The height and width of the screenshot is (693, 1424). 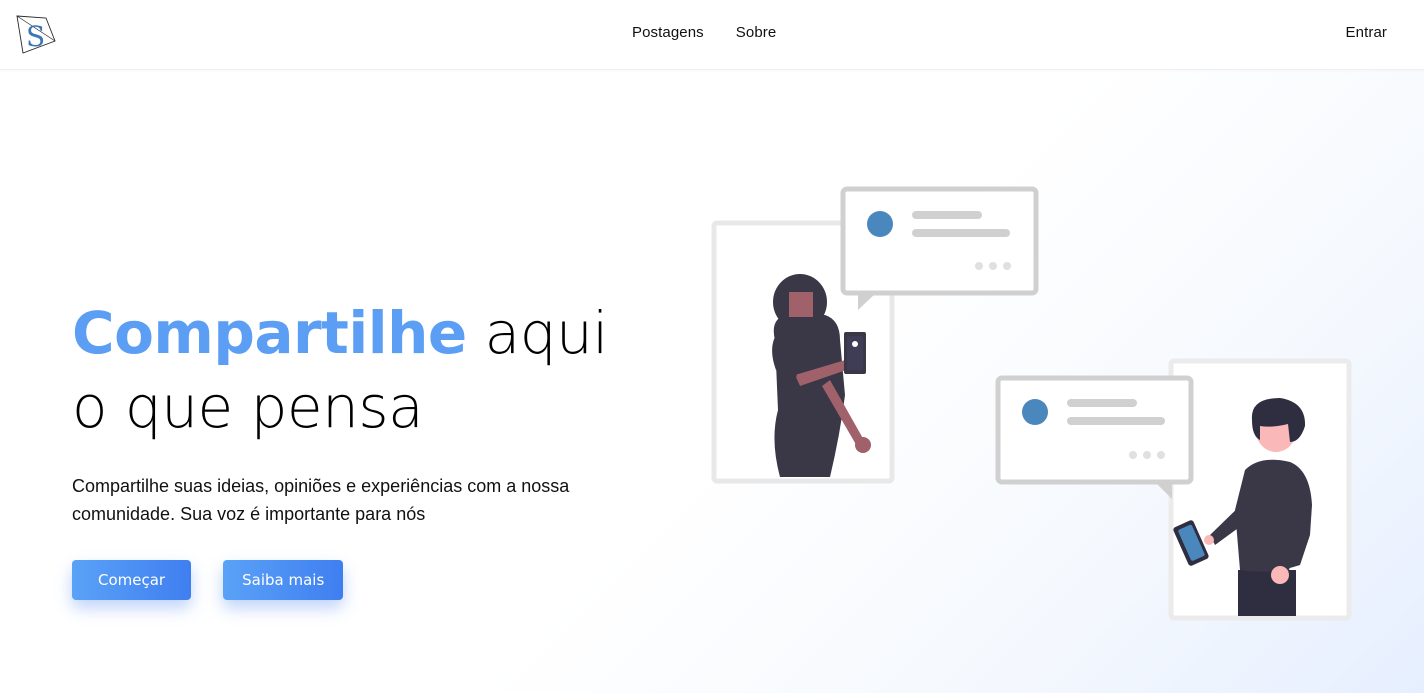 I want to click on hero-buttons: Começar Saiba mais, so click(x=208, y=580).